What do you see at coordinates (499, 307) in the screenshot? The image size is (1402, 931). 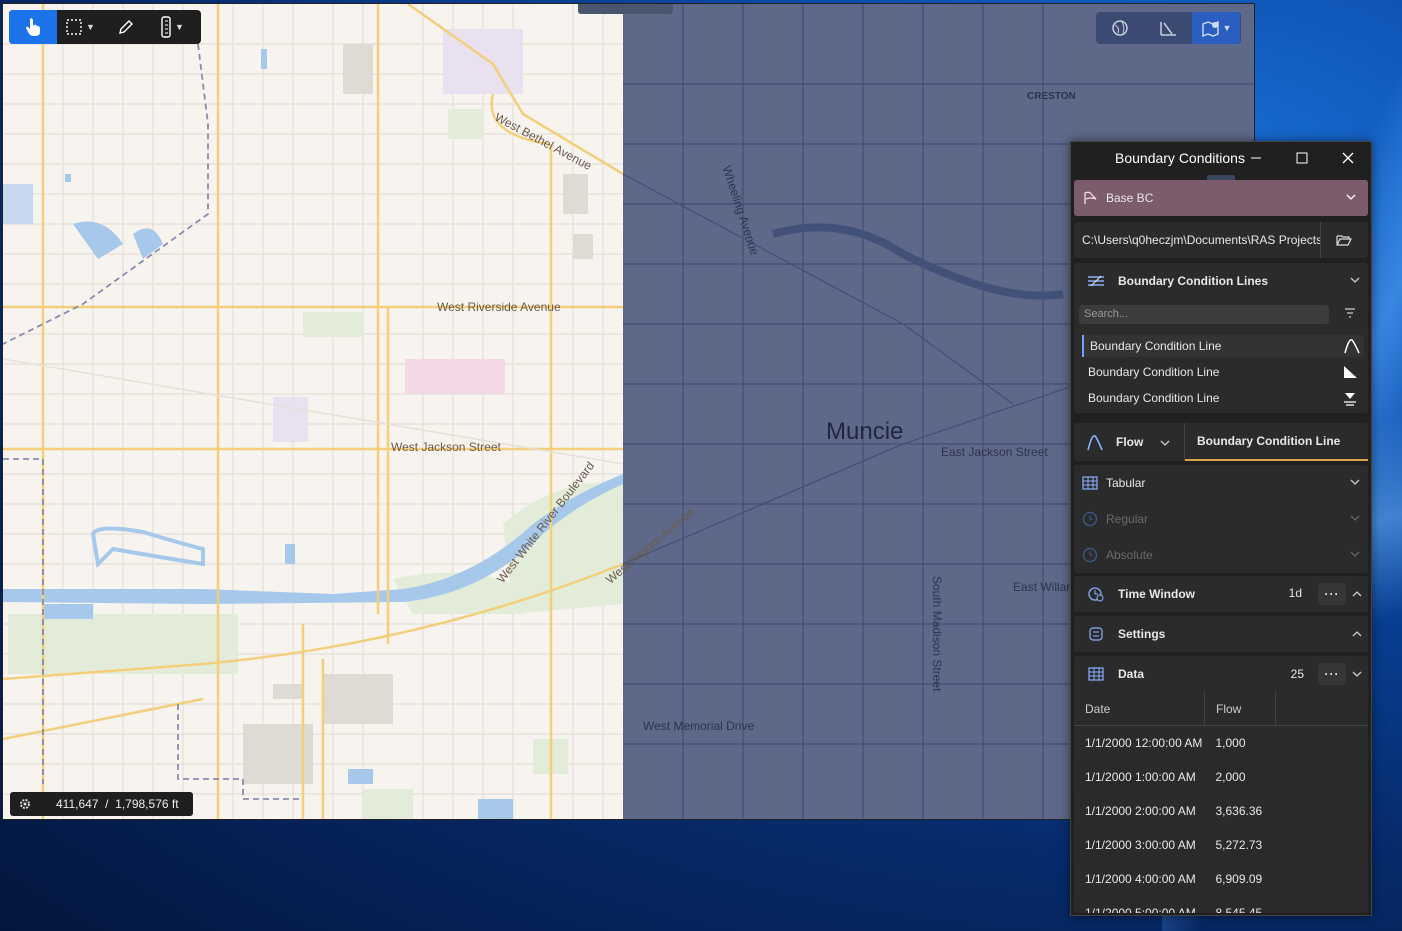 I see `map-label-street: West Riverside Avenue` at bounding box center [499, 307].